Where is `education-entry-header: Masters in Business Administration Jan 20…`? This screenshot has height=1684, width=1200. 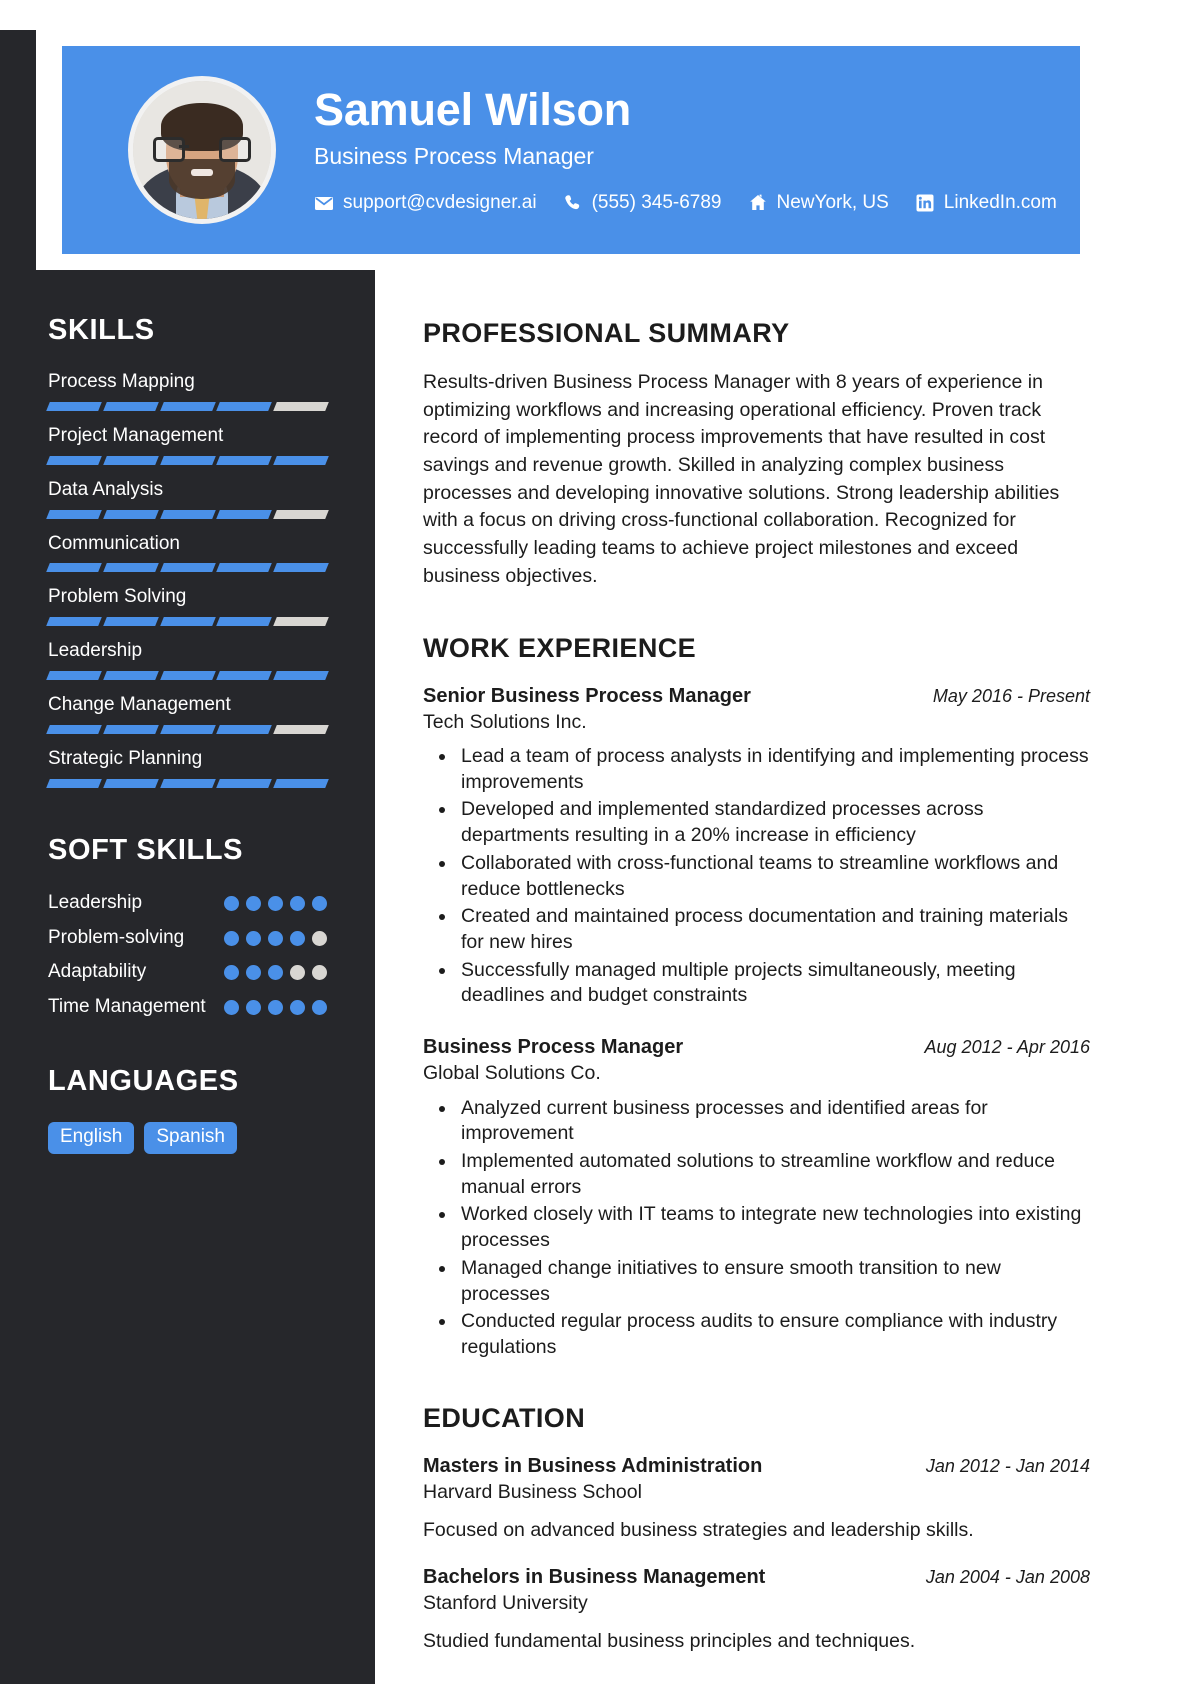 education-entry-header: Masters in Business Administration Jan 20… is located at coordinates (756, 1466).